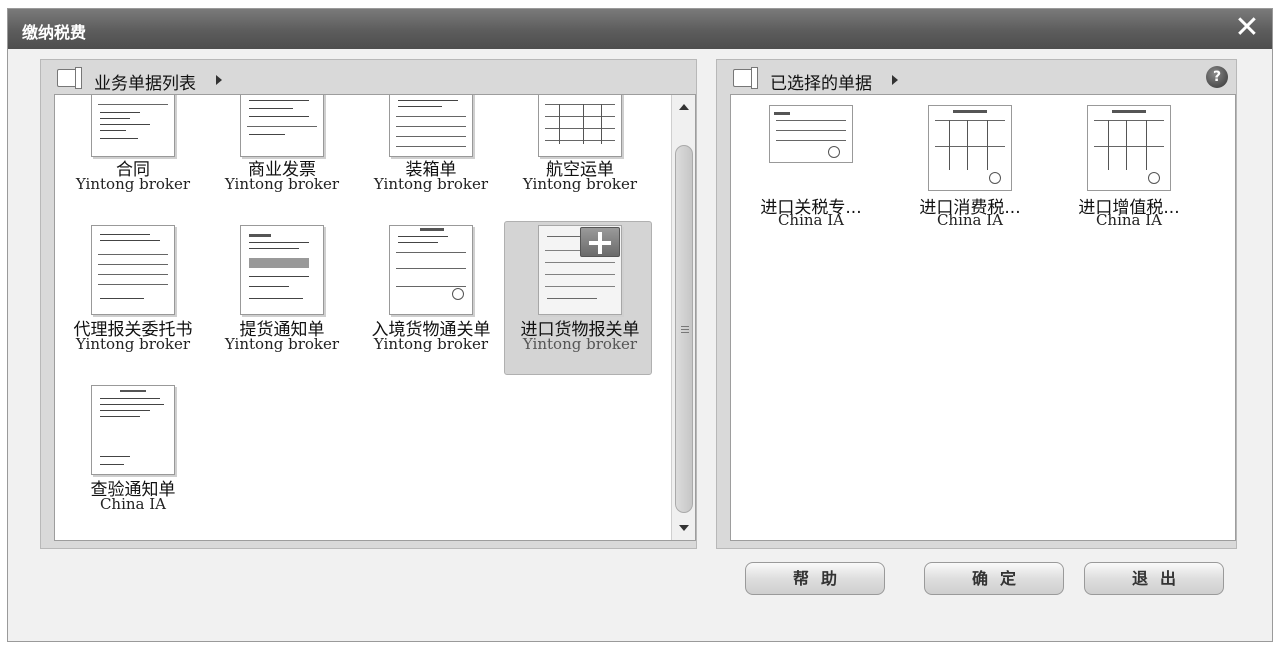 This screenshot has width=1280, height=651. Describe the element at coordinates (1217, 77) in the screenshot. I see `help-icon: ?` at that location.